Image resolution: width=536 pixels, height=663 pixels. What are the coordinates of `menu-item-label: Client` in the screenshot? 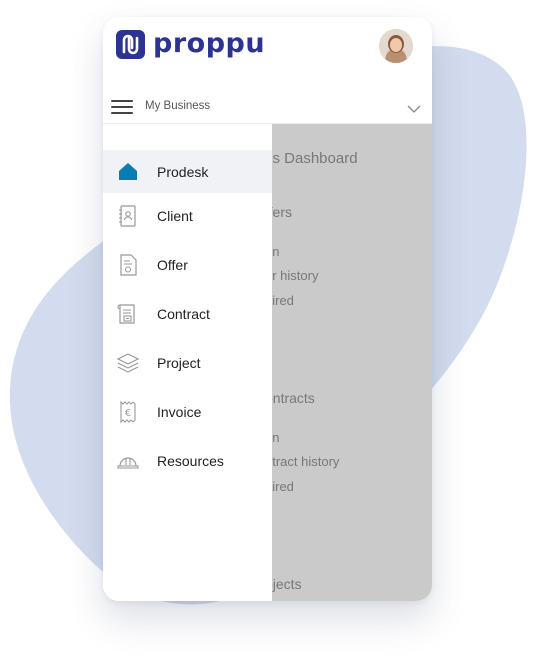 It's located at (175, 216).